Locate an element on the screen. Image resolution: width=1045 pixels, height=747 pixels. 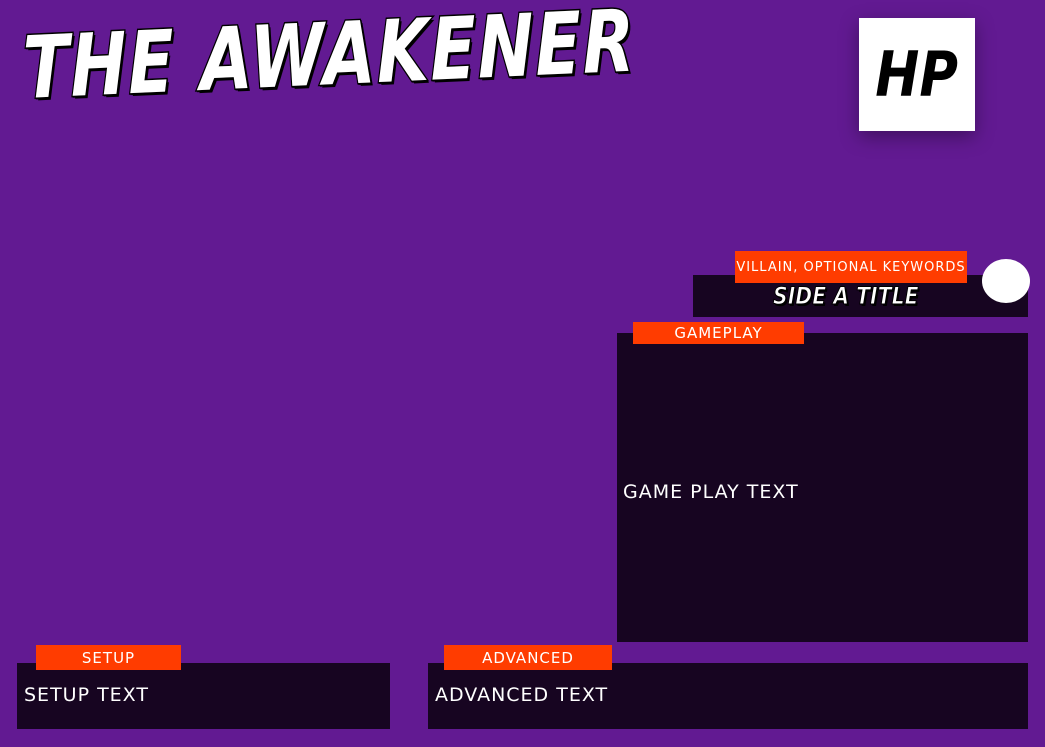
hp-box: HP is located at coordinates (917, 74).